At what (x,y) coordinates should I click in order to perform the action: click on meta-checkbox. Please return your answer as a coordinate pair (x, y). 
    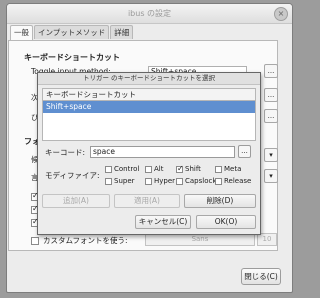
    Looking at the image, I should click on (218, 169).